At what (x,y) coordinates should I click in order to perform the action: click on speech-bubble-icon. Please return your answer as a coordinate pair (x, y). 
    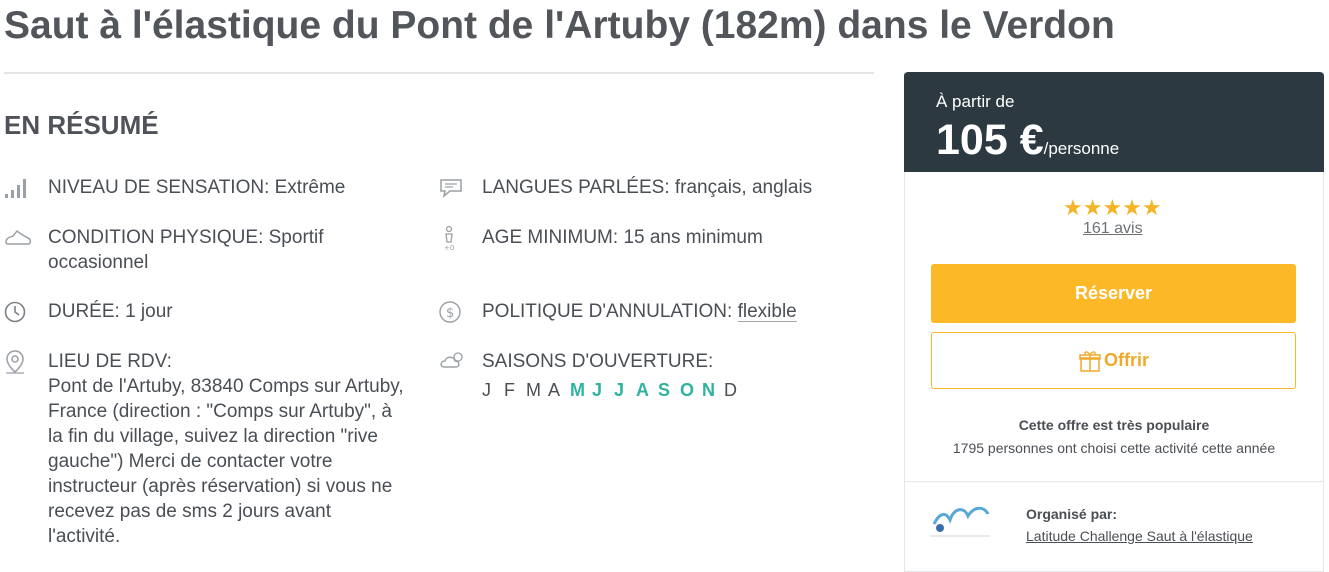
    Looking at the image, I should click on (453, 188).